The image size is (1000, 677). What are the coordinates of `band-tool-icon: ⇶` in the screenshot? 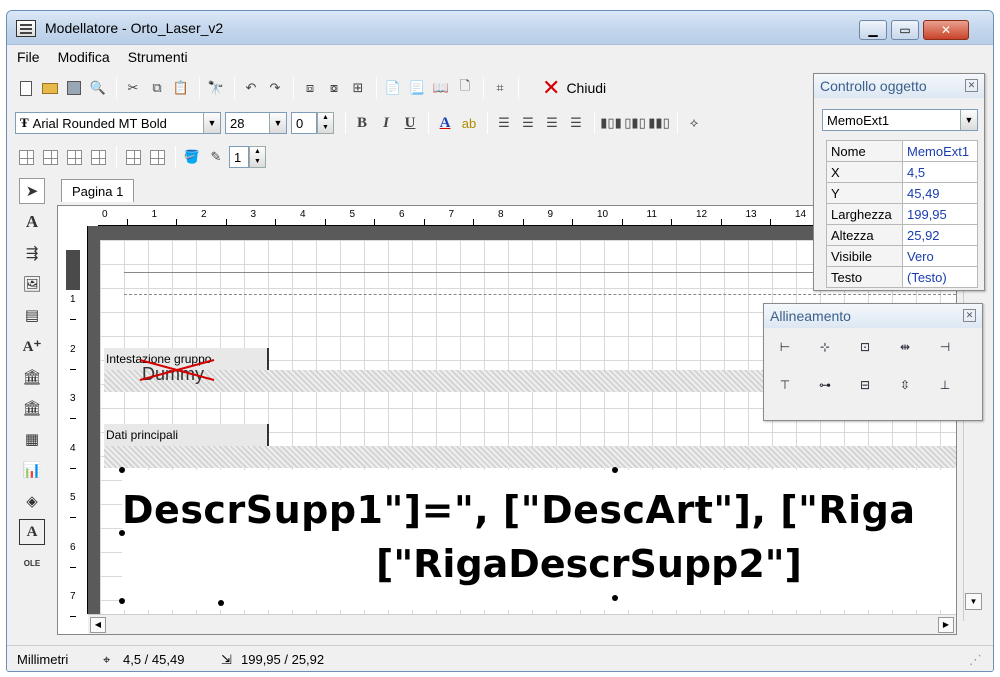 It's located at (32, 253).